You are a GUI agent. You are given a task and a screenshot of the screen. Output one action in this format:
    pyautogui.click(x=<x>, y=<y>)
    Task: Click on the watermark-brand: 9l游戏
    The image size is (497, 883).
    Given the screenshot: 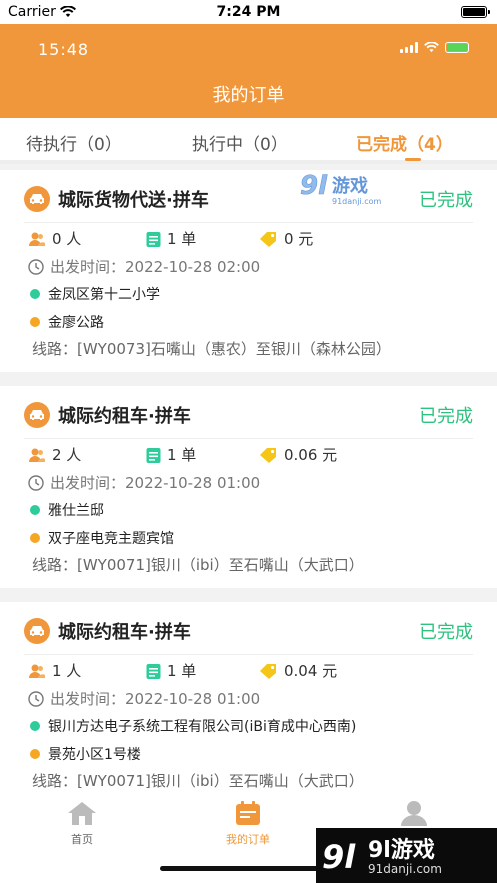 What is the action you would take?
    pyautogui.click(x=401, y=850)
    